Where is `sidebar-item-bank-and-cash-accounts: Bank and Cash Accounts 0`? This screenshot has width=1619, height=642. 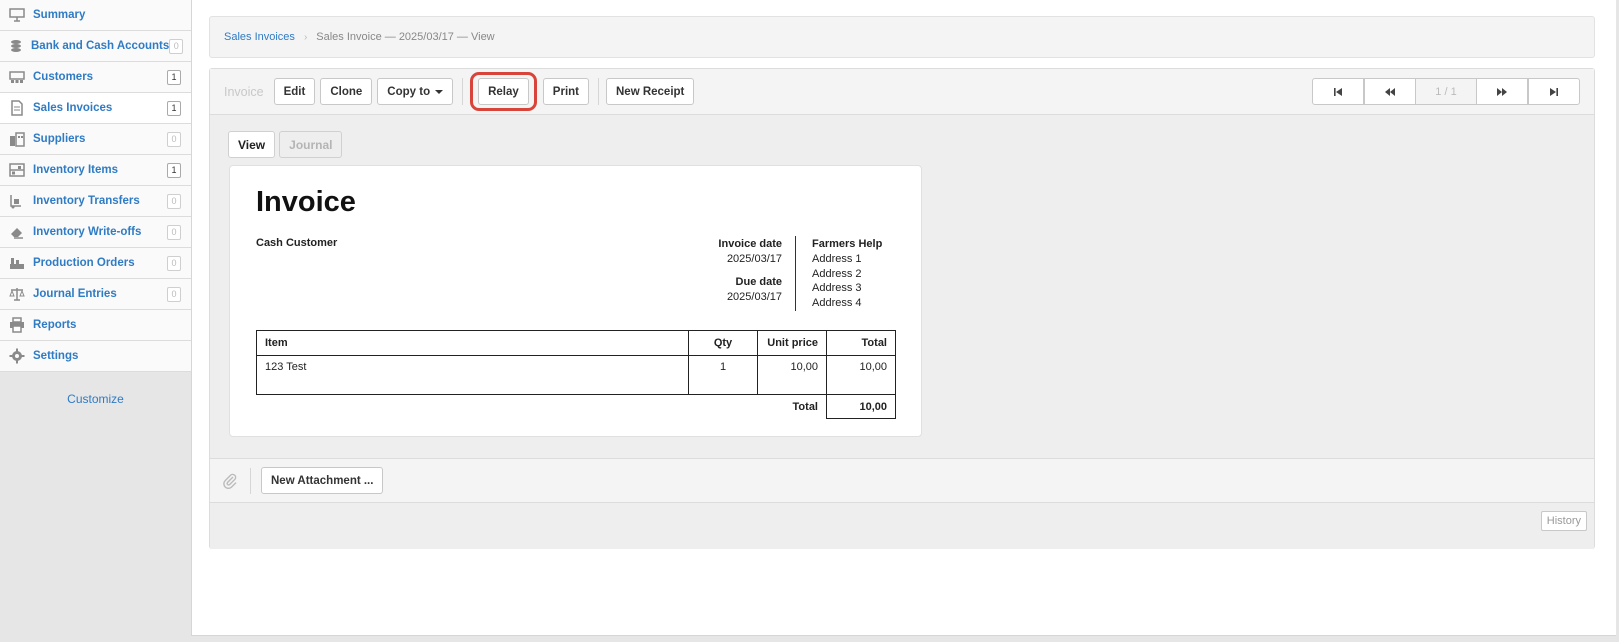
sidebar-item-bank-and-cash-accounts: Bank and Cash Accounts 0 is located at coordinates (95, 46).